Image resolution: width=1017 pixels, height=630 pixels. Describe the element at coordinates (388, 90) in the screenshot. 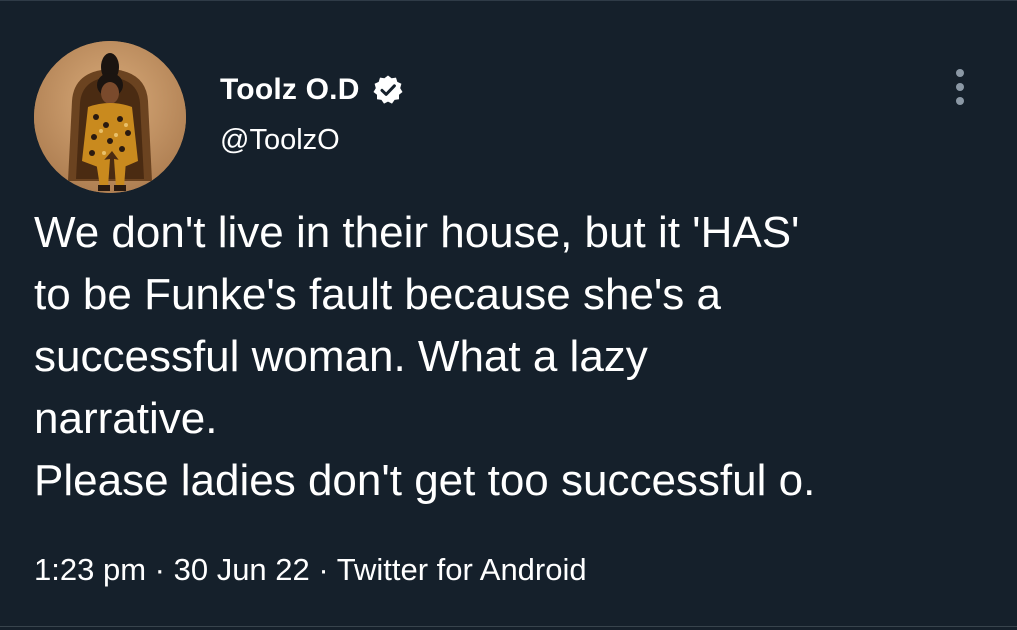

I see `verified-badge-icon` at that location.